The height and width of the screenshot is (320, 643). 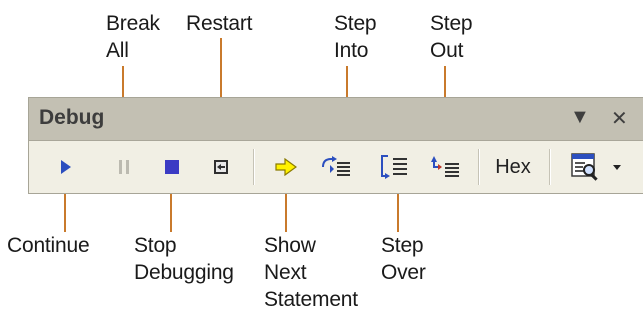 I want to click on restart-icon, so click(x=221, y=167).